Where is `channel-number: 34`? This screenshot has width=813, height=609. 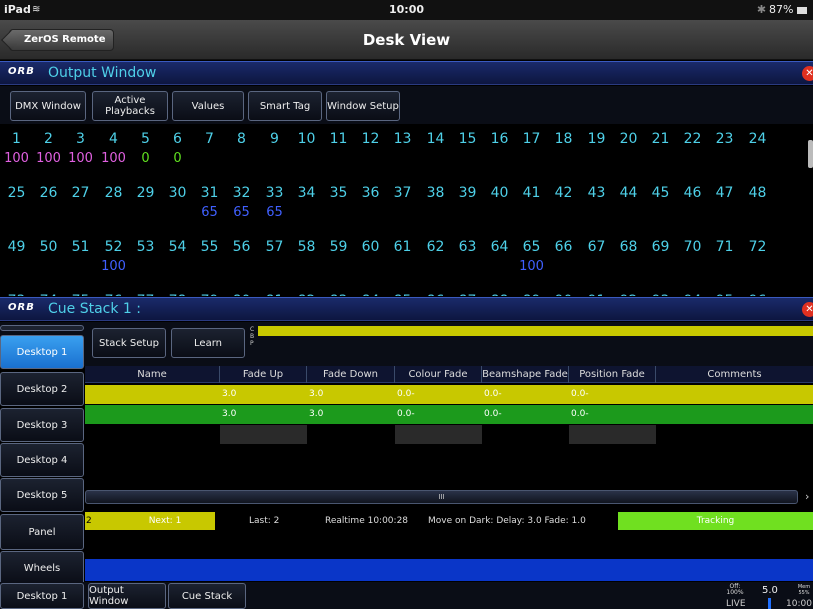
channel-number: 34 is located at coordinates (306, 193).